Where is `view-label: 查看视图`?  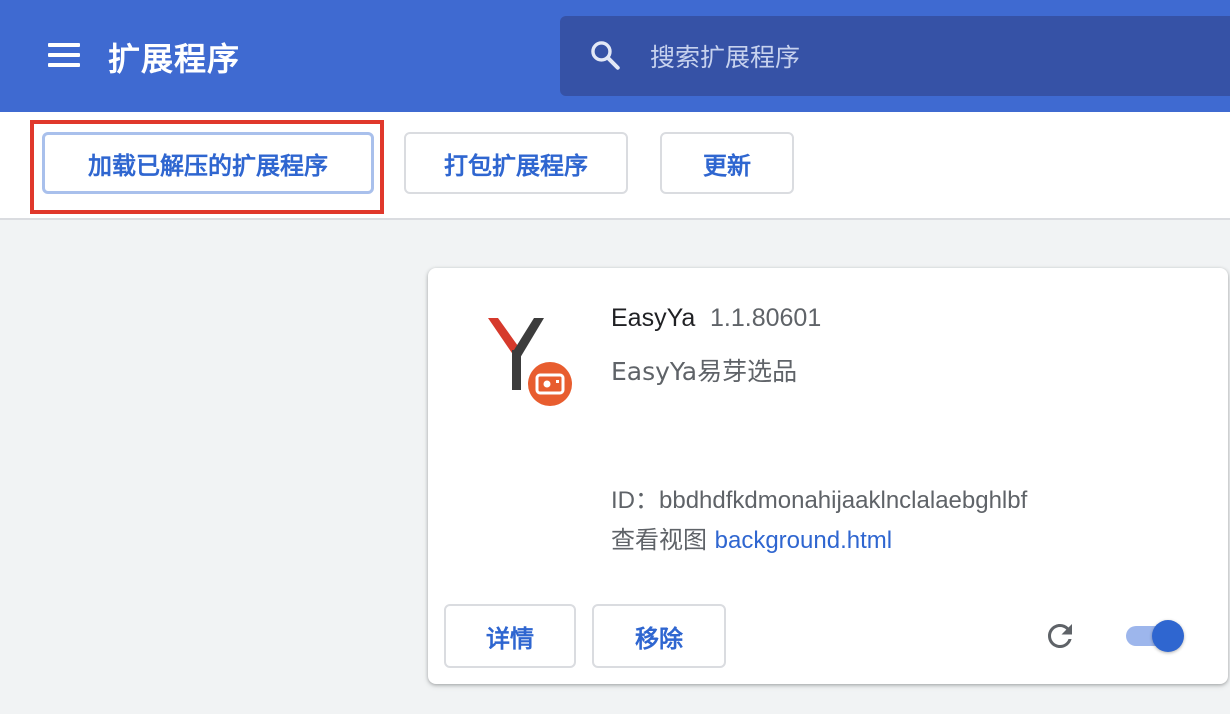
view-label: 查看视图 is located at coordinates (659, 540).